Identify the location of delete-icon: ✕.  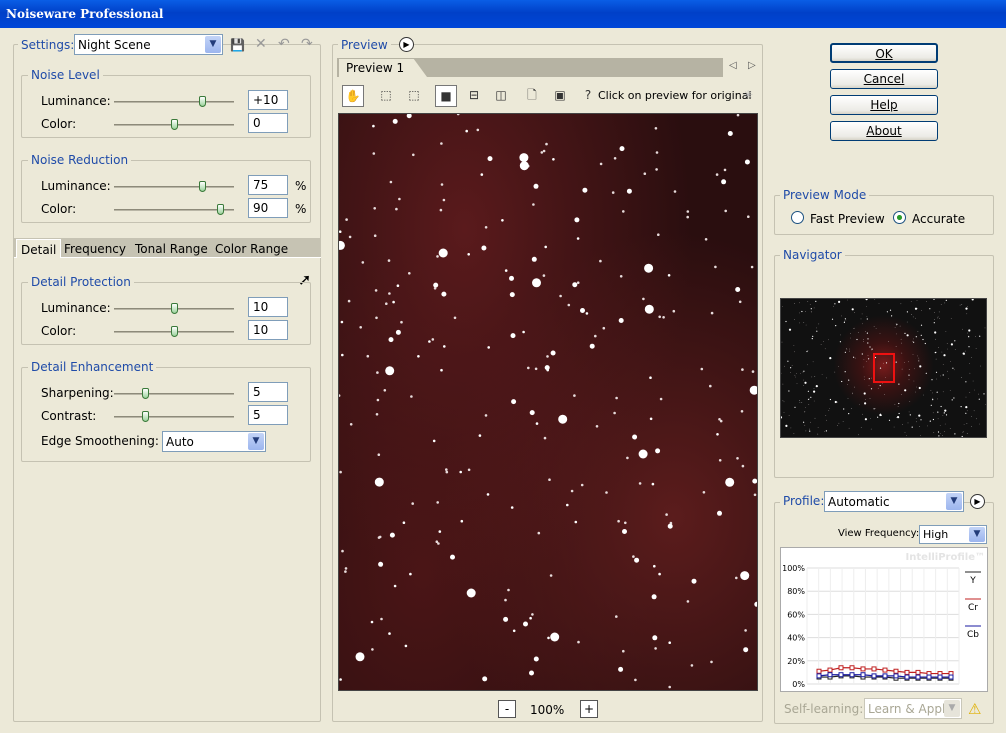
(261, 44).